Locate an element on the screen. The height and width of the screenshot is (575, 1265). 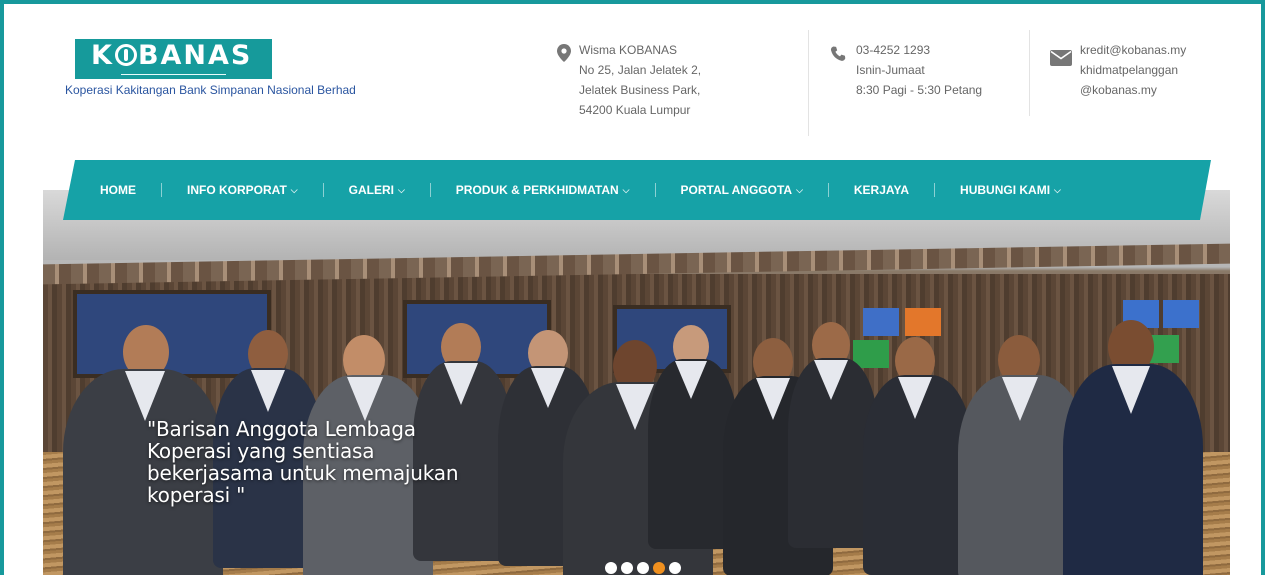
logo-tree-emblem is located at coordinates (125, 55).